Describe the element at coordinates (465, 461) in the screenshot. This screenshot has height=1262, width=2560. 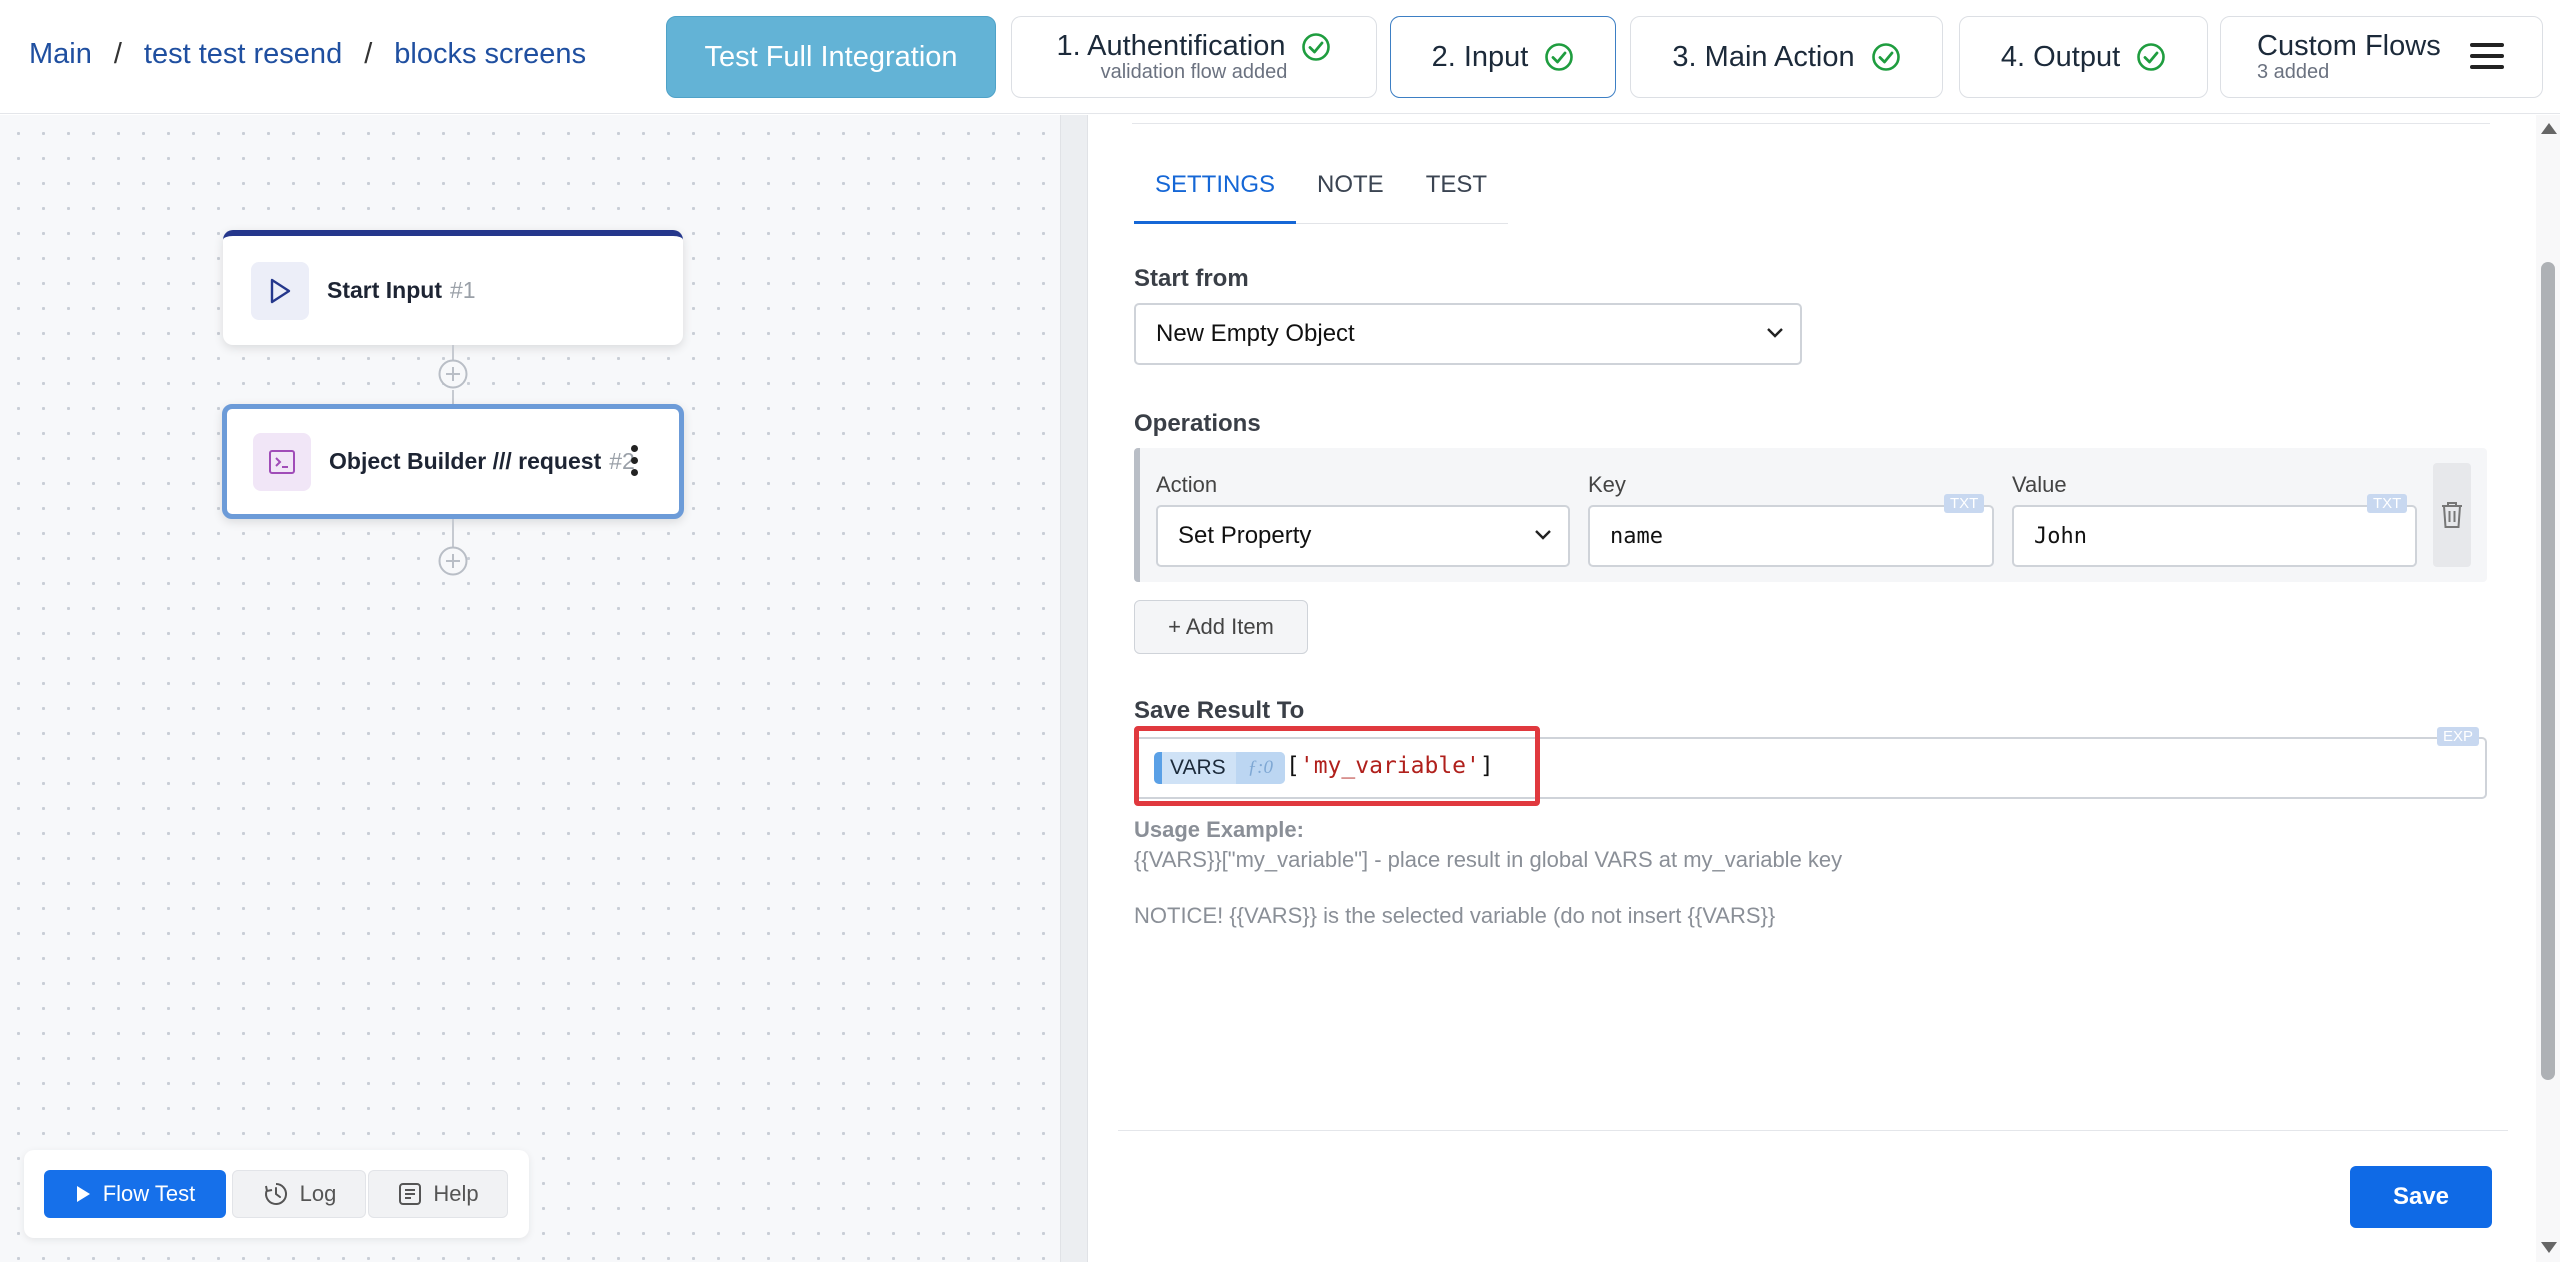
I see `node-title: Object Builder /// request` at that location.